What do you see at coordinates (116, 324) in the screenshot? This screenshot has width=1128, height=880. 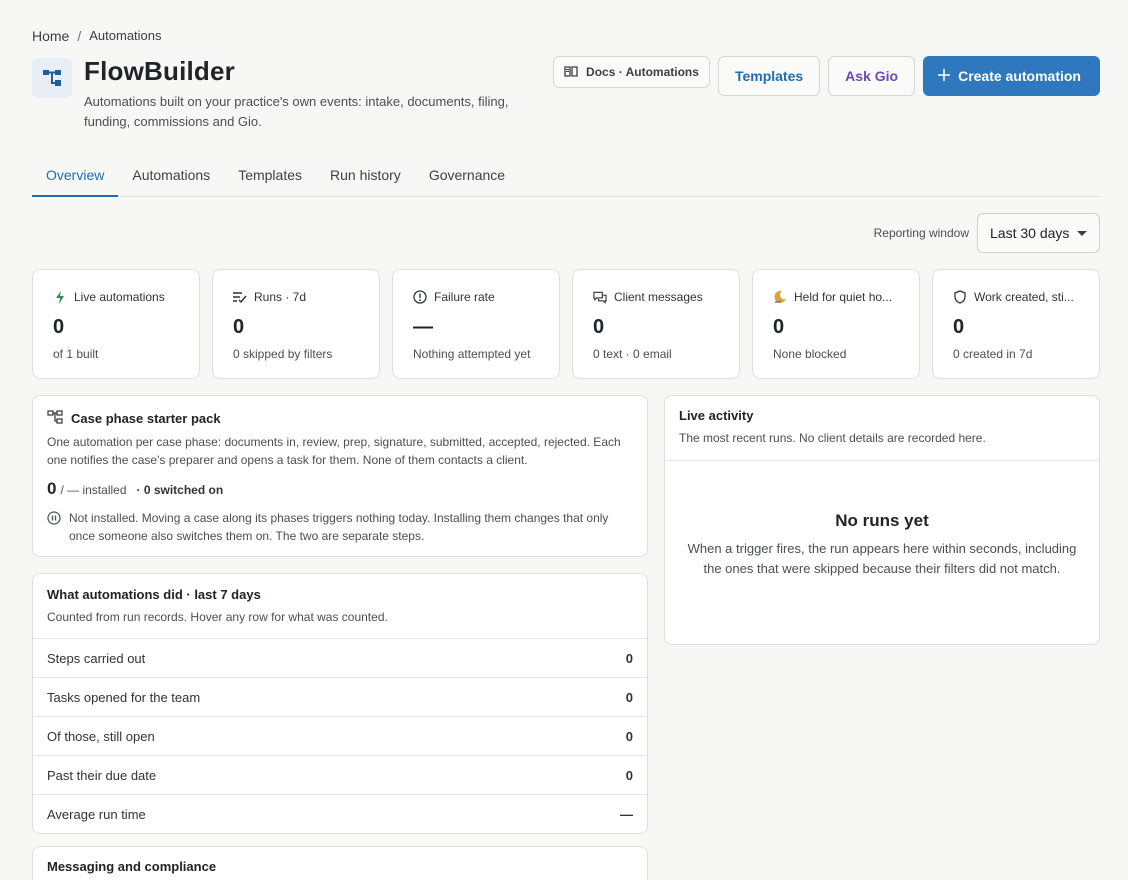 I see `stat-card-live-automations: Live automations 0 of 1 built` at bounding box center [116, 324].